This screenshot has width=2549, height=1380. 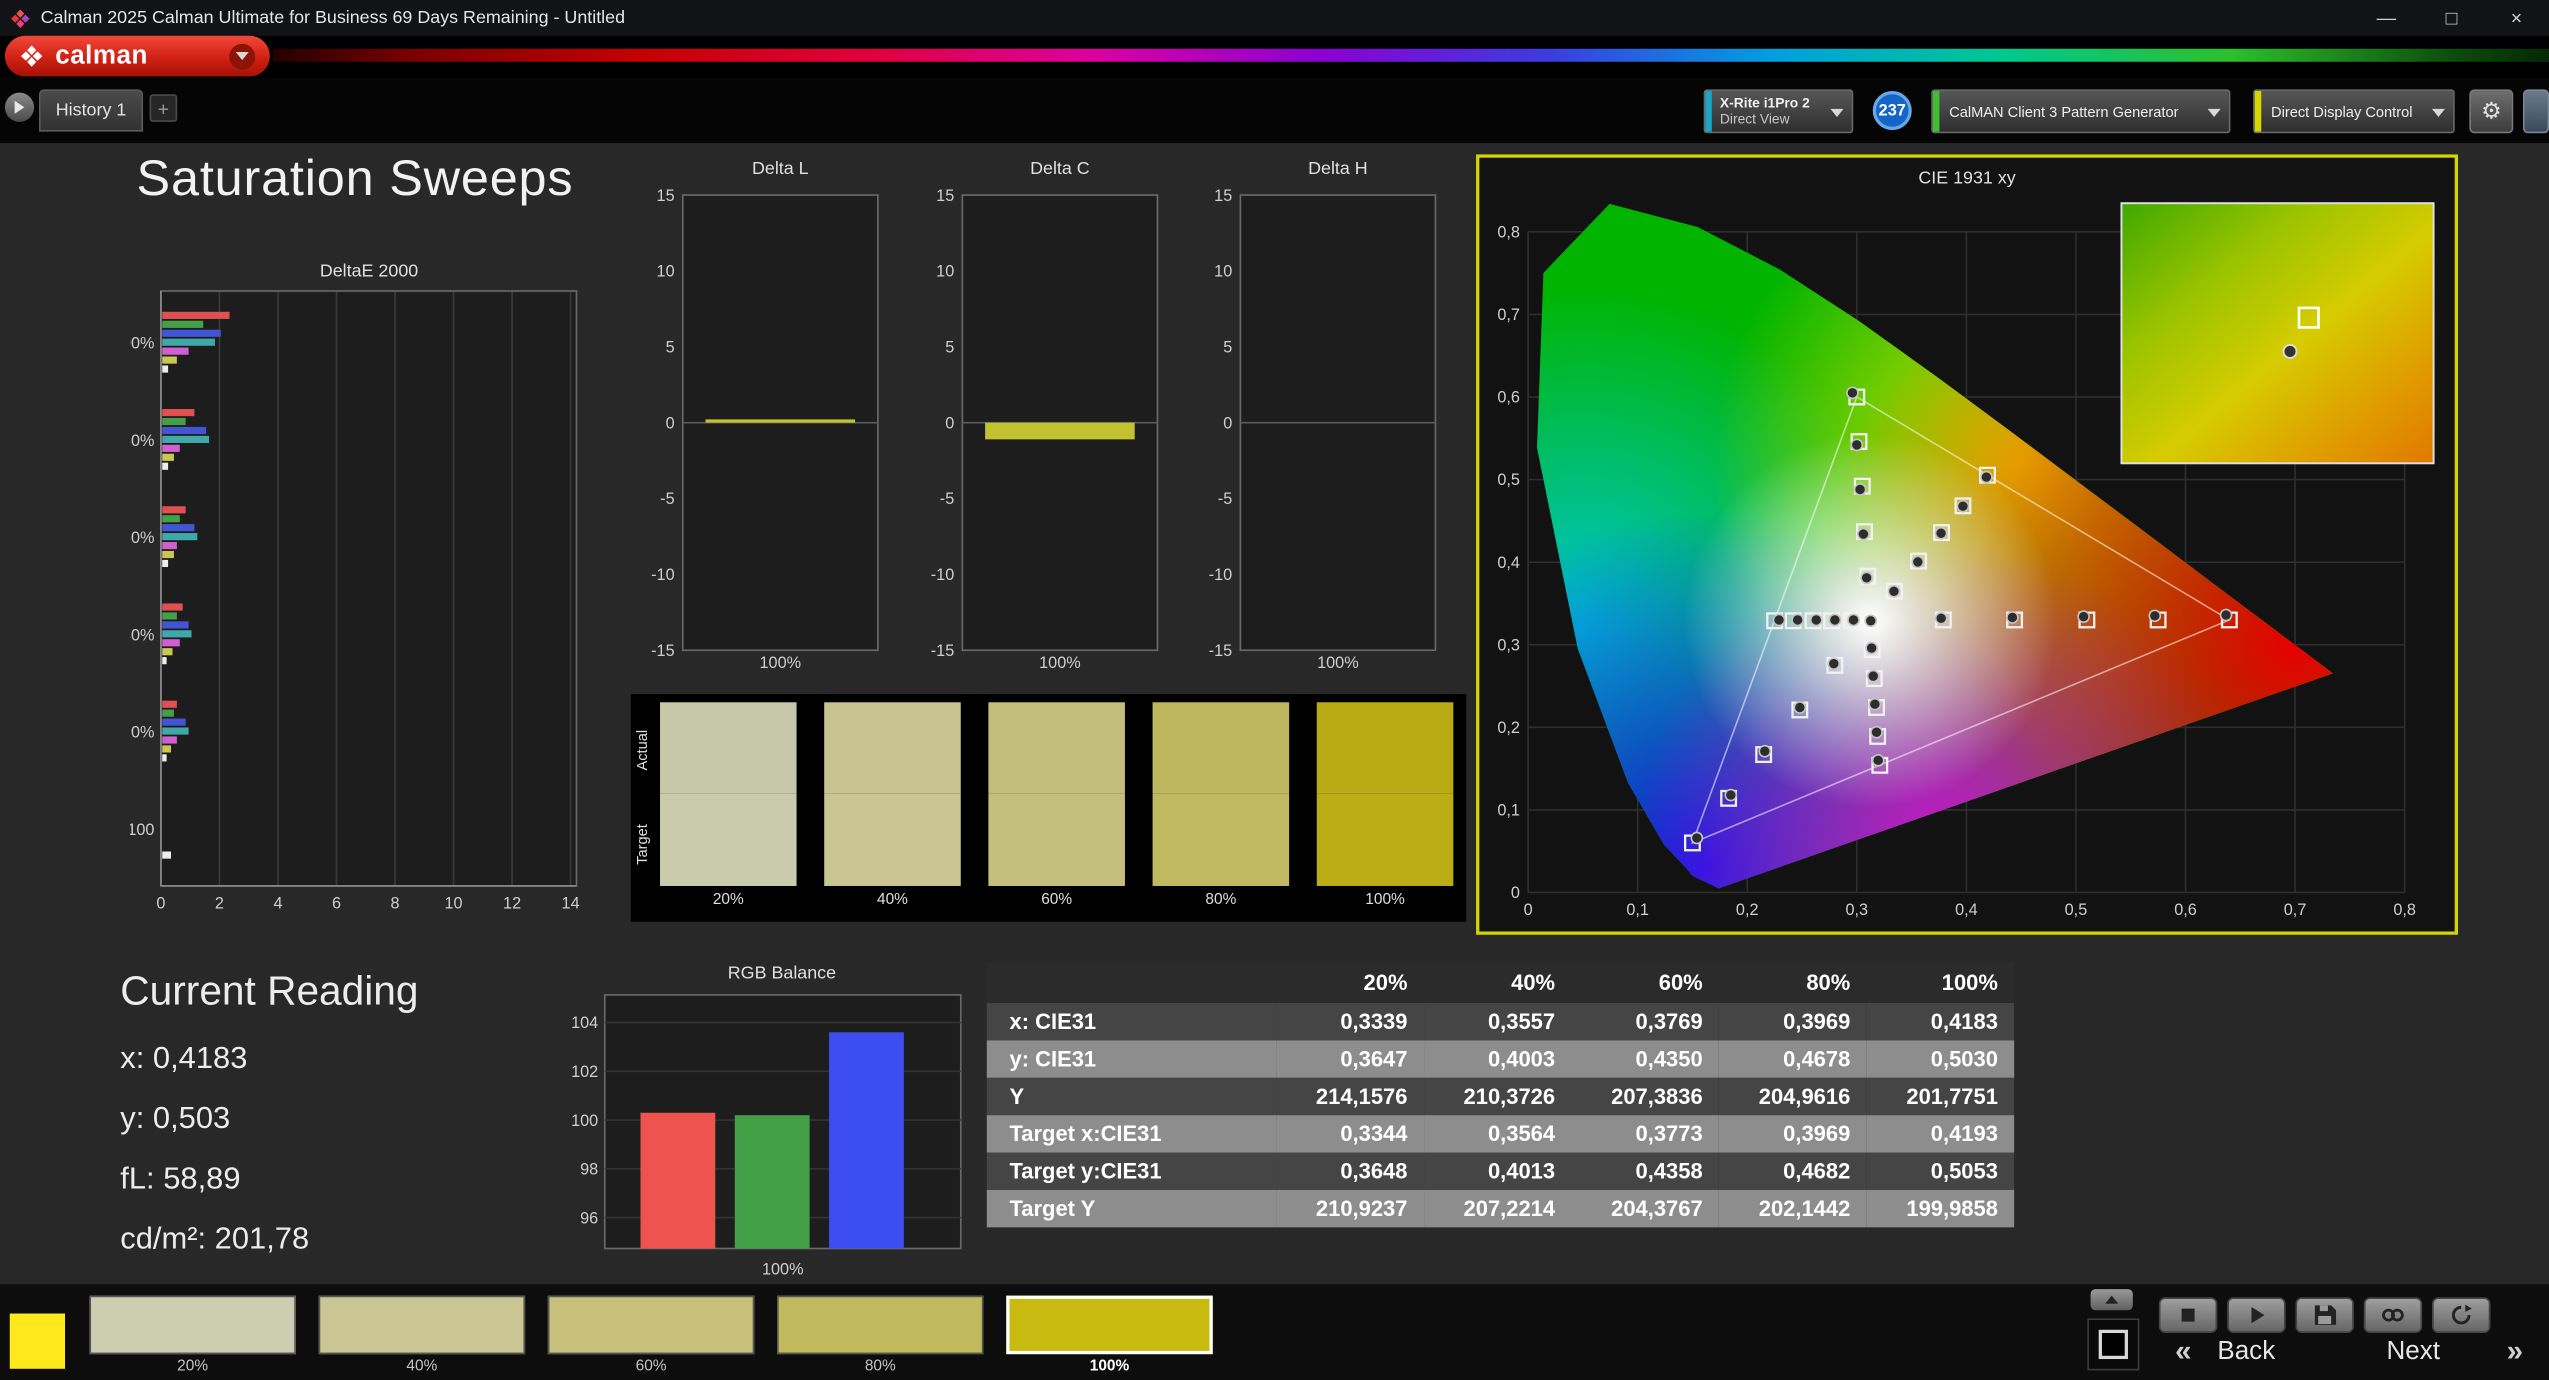 What do you see at coordinates (137, 56) in the screenshot?
I see `calman-menu-button: calman` at bounding box center [137, 56].